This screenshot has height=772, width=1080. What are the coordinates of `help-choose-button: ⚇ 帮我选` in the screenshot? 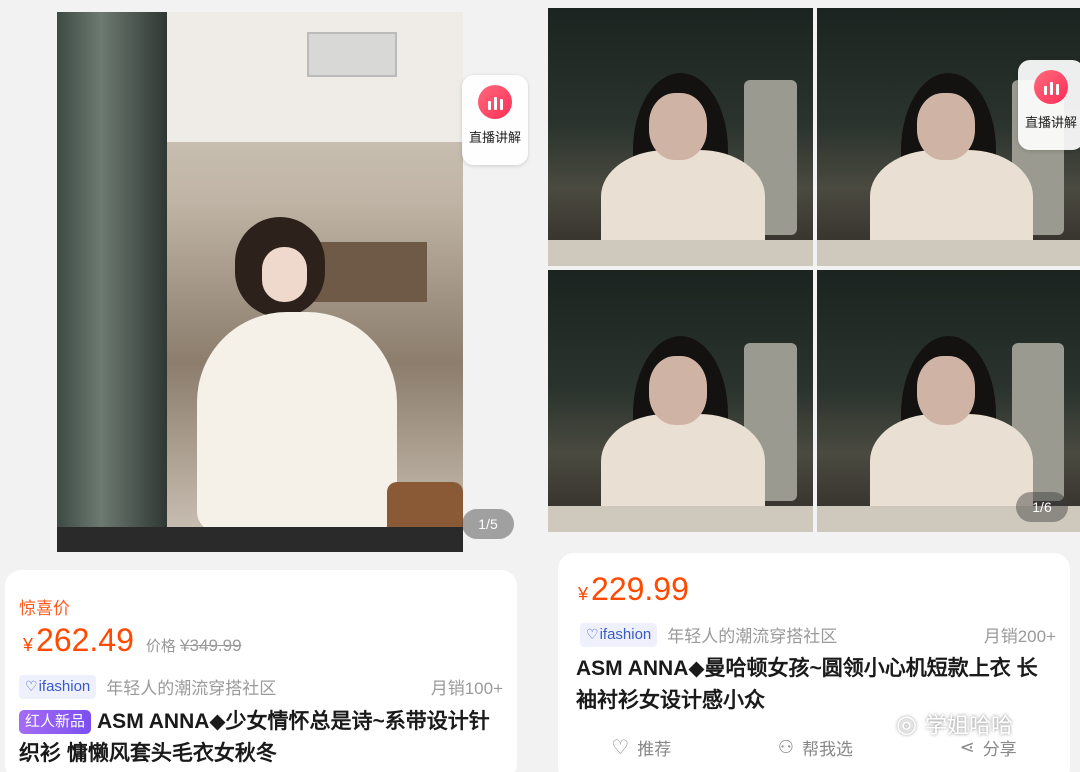 It's located at (815, 747).